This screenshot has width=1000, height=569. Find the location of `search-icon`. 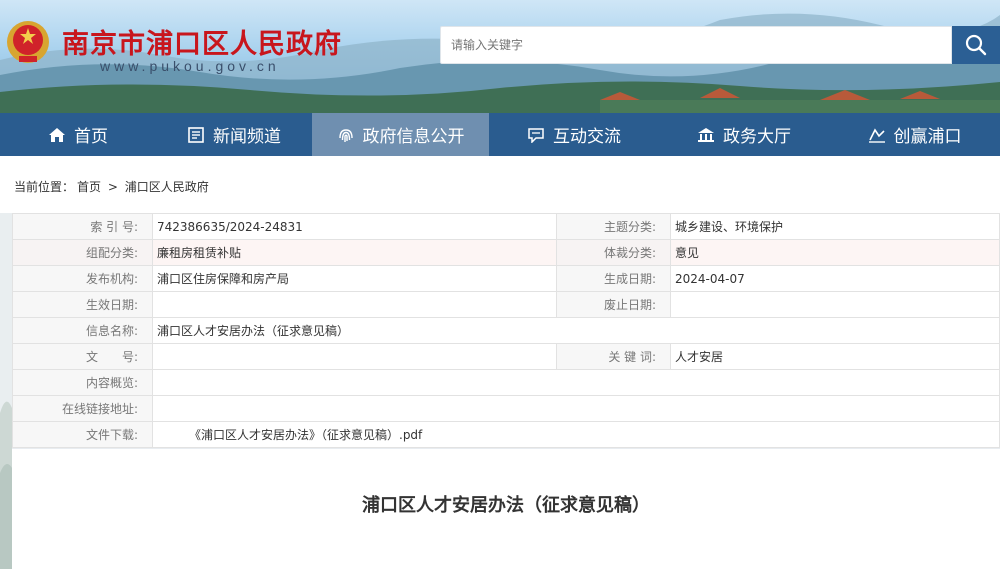

search-icon is located at coordinates (976, 45).